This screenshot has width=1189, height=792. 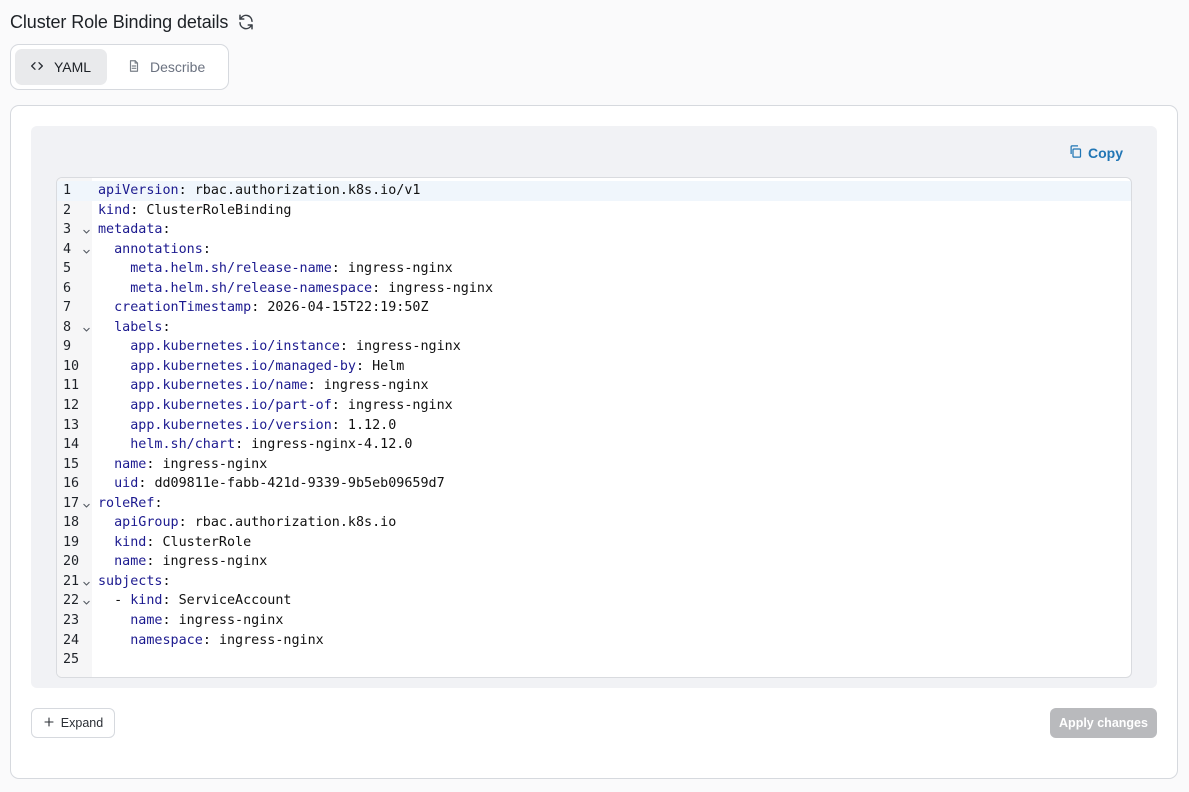 What do you see at coordinates (61, 67) in the screenshot?
I see `tab-yaml: YAML` at bounding box center [61, 67].